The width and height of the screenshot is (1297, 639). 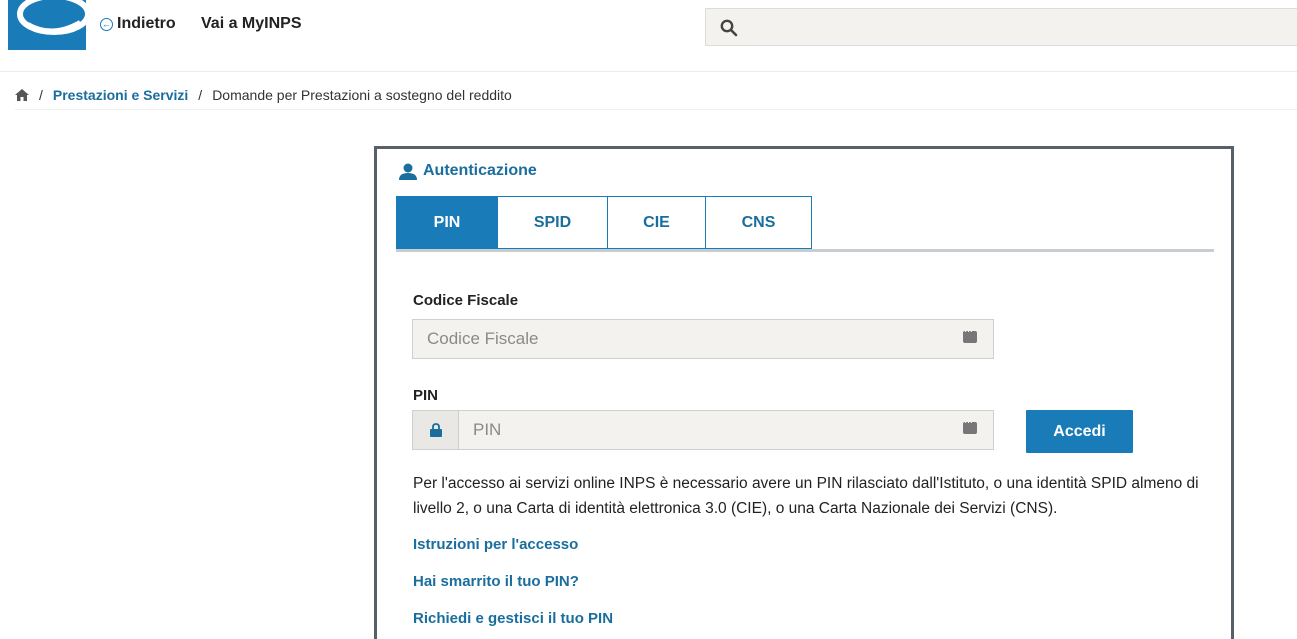 I want to click on auth-tabs: PIN SPID CIE CNS, so click(x=805, y=224).